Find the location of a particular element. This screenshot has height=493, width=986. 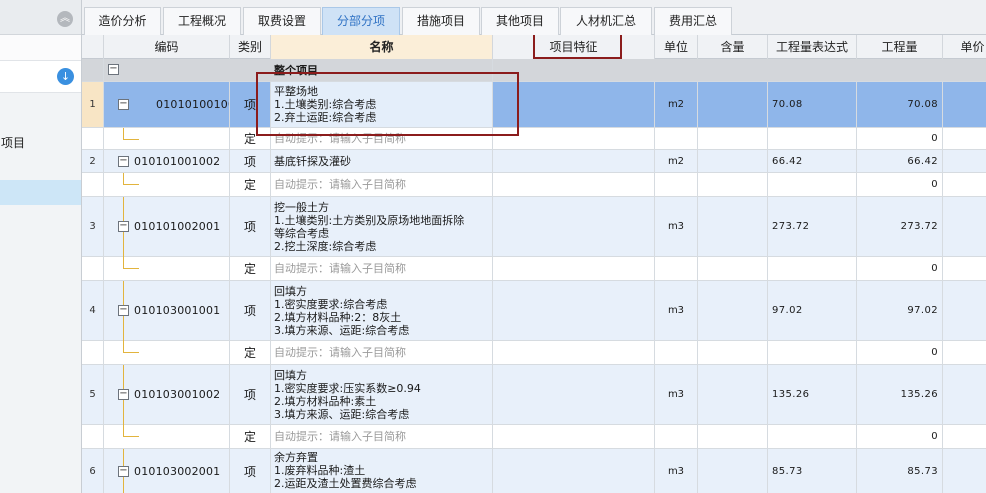

code-cell: 010103002001 is located at coordinates (167, 471).